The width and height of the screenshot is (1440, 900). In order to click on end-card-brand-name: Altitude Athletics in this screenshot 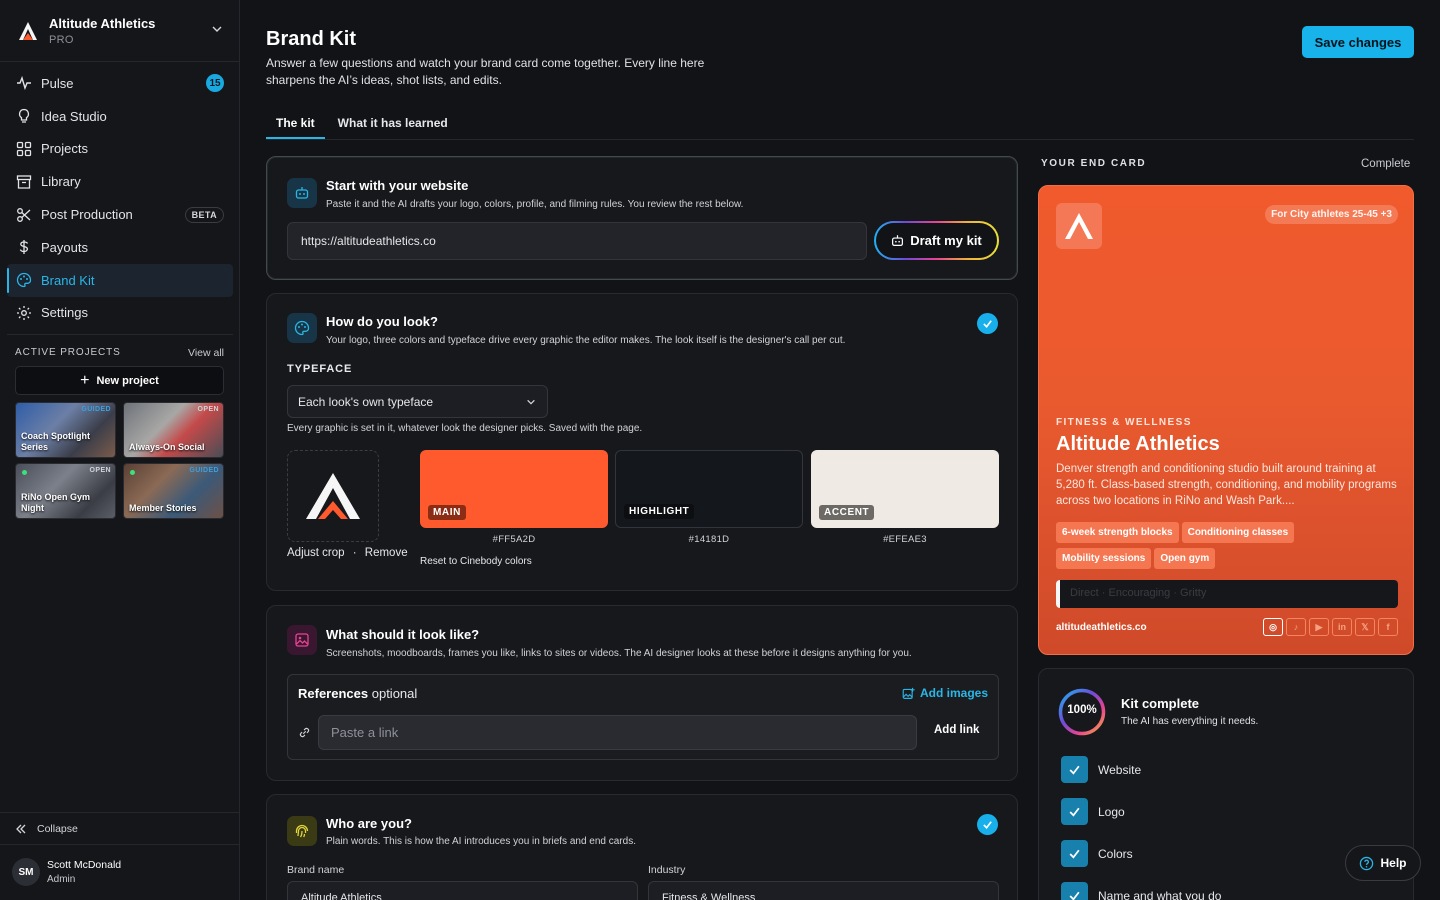, I will do `click(1138, 444)`.